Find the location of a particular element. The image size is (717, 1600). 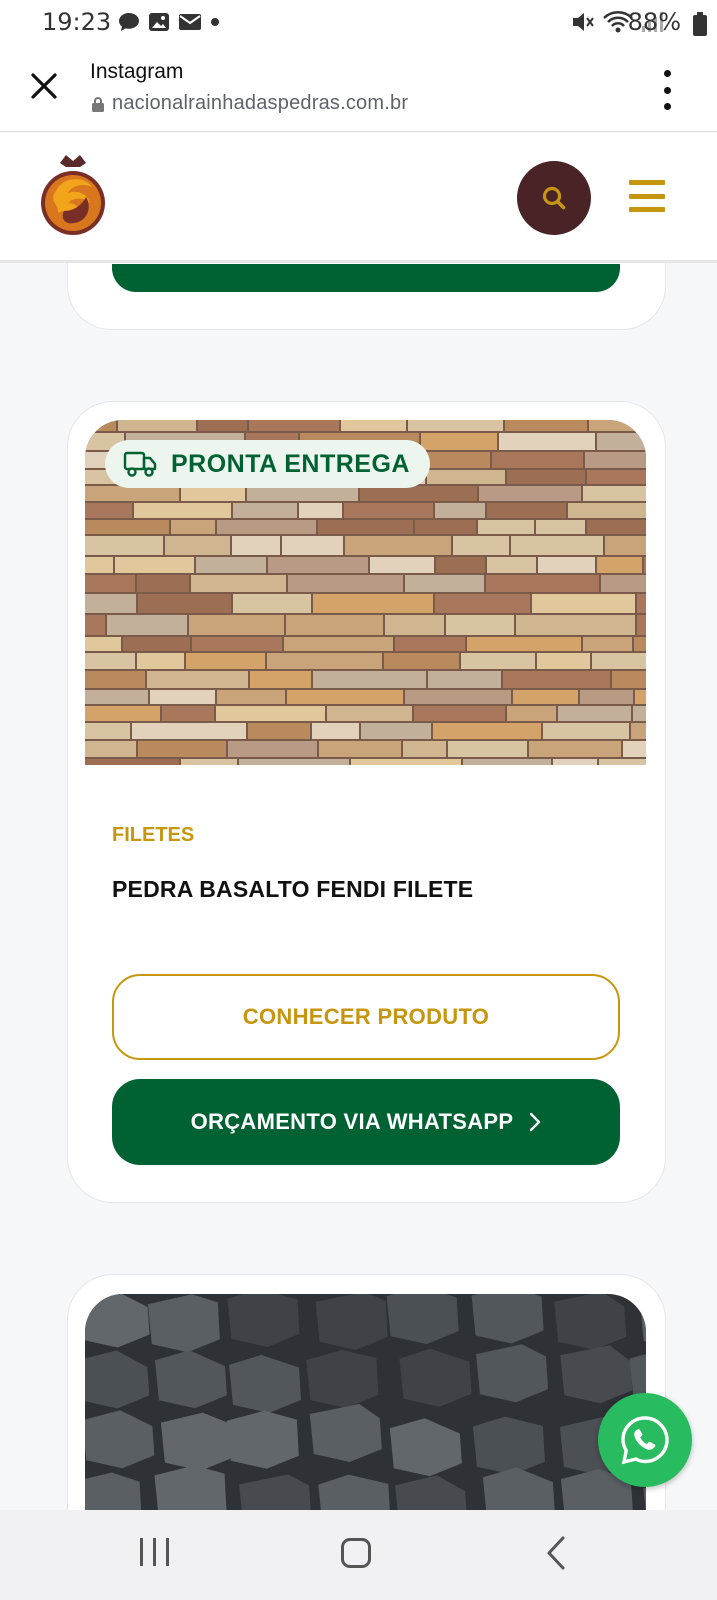

whatsapp-quote-button: ORÇAMENTO VIA WHATSAPP is located at coordinates (366, 1122).